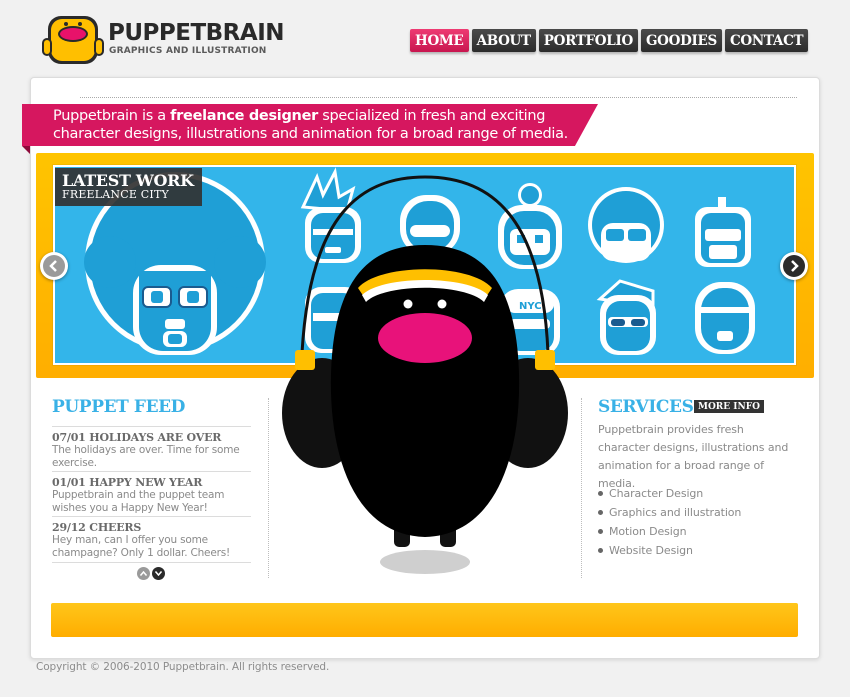  I want to click on chevron-right-icon, so click(794, 266).